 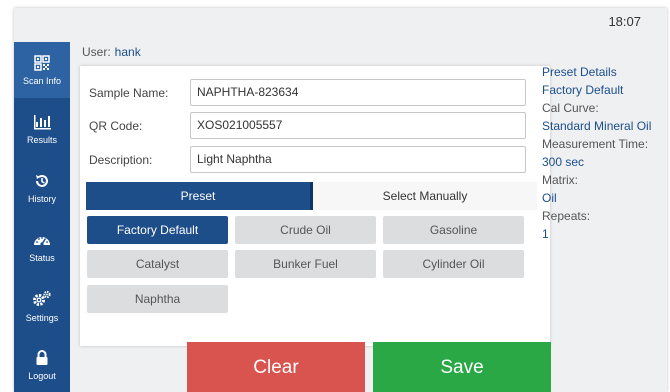 I want to click on matrix-value: Oil, so click(x=549, y=198).